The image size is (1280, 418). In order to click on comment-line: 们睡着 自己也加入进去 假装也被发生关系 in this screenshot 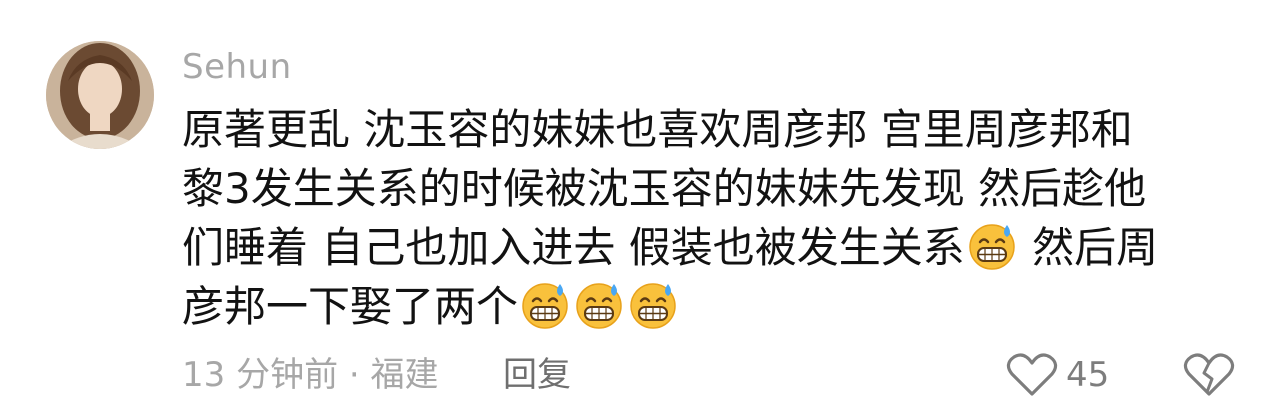, I will do `click(573, 247)`.